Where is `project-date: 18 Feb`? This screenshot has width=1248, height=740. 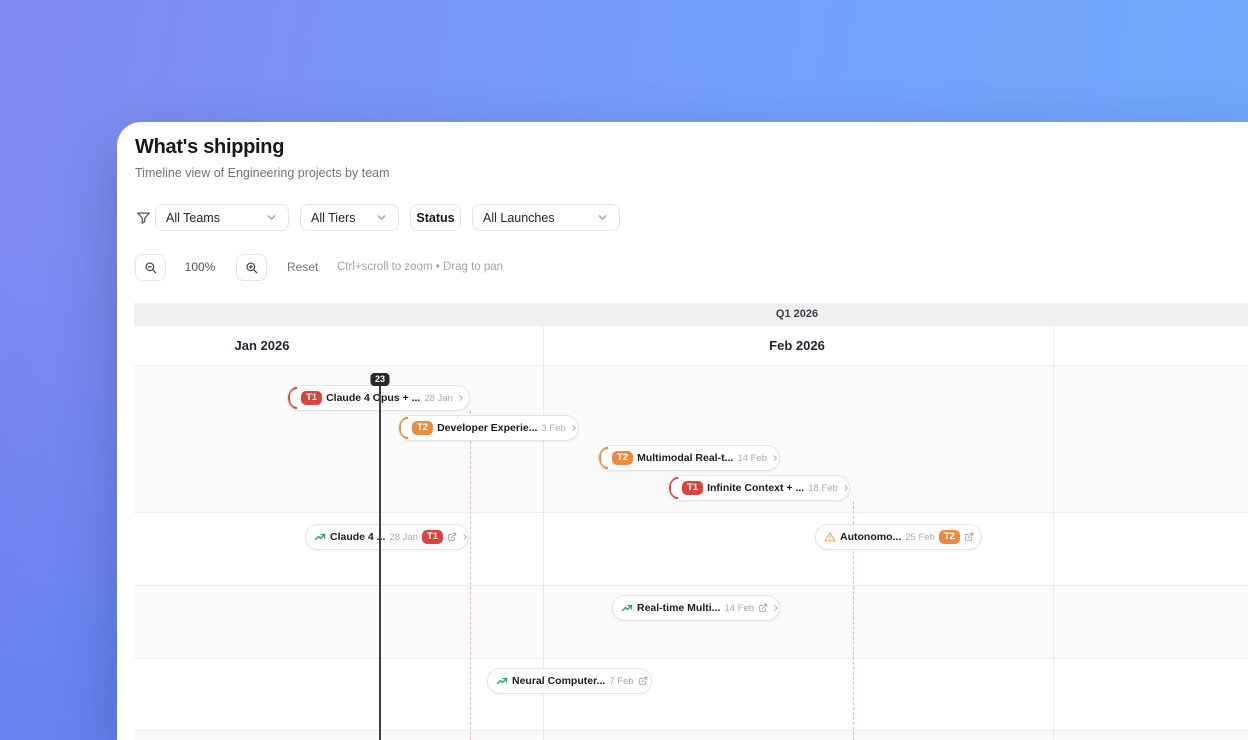 project-date: 18 Feb is located at coordinates (823, 488).